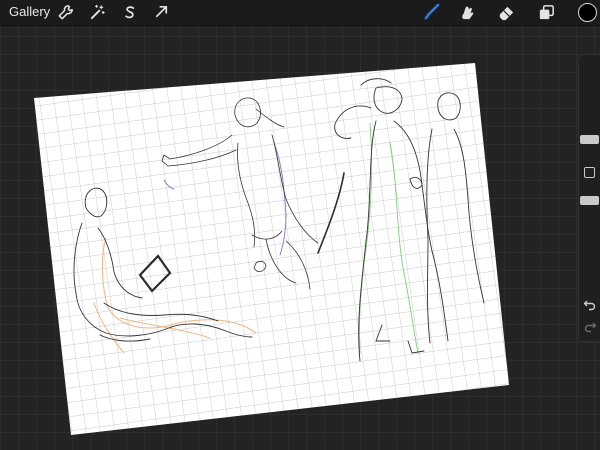 The width and height of the screenshot is (600, 450). What do you see at coordinates (97, 12) in the screenshot?
I see `magic-wand-icon` at bounding box center [97, 12].